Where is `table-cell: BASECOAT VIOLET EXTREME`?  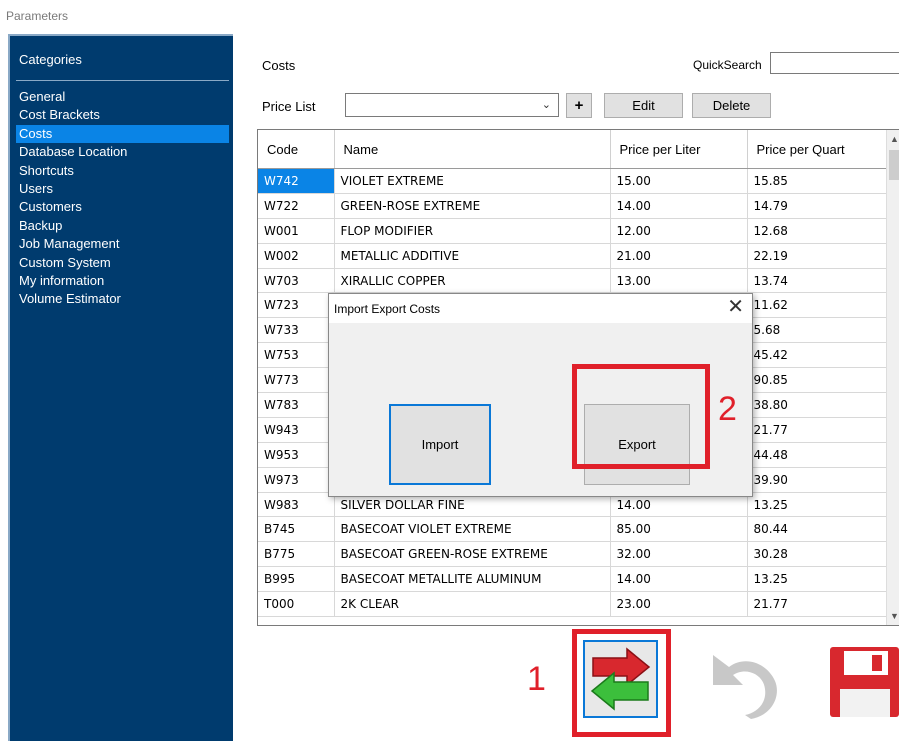 table-cell: BASECOAT VIOLET EXTREME is located at coordinates (472, 529).